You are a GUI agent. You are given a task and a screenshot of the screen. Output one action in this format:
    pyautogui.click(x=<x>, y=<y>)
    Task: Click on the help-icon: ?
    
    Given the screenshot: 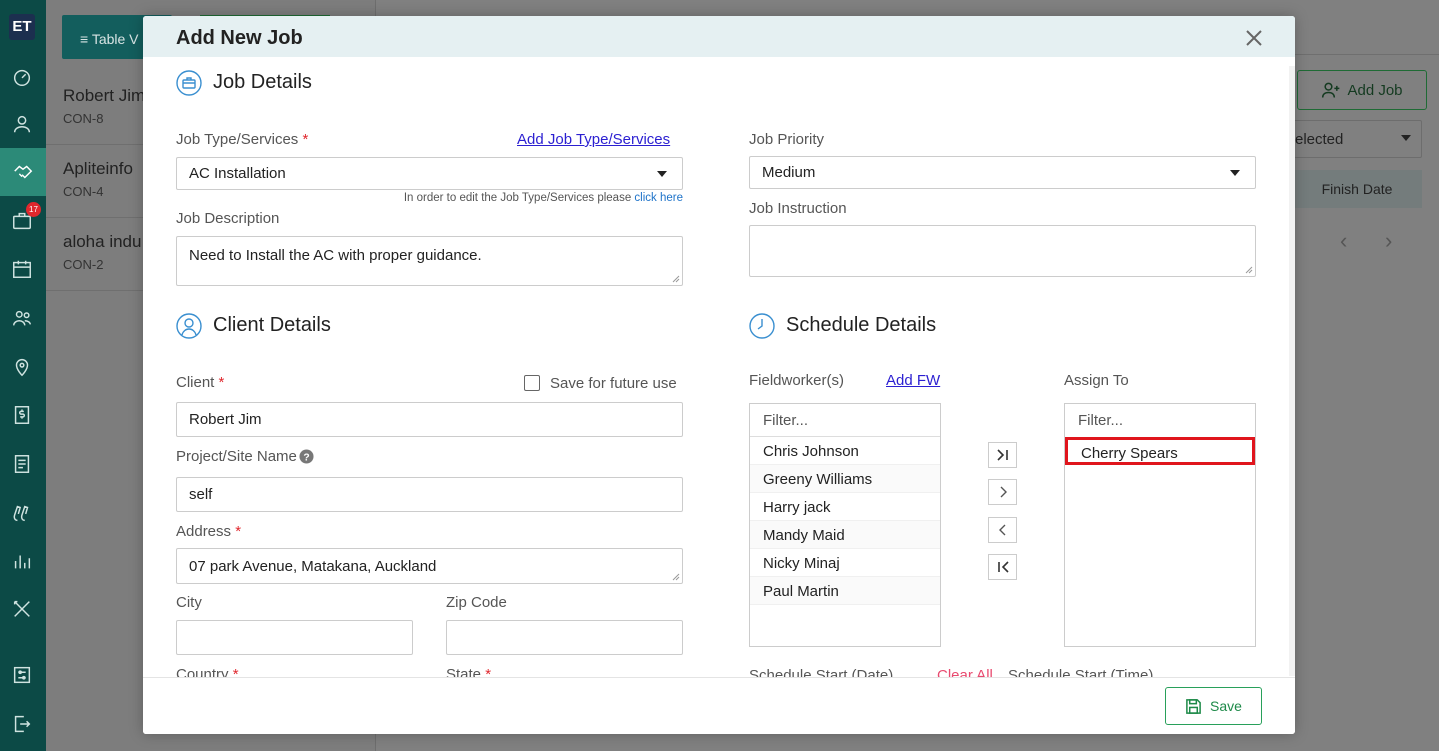 What is the action you would take?
    pyautogui.click(x=306, y=456)
    